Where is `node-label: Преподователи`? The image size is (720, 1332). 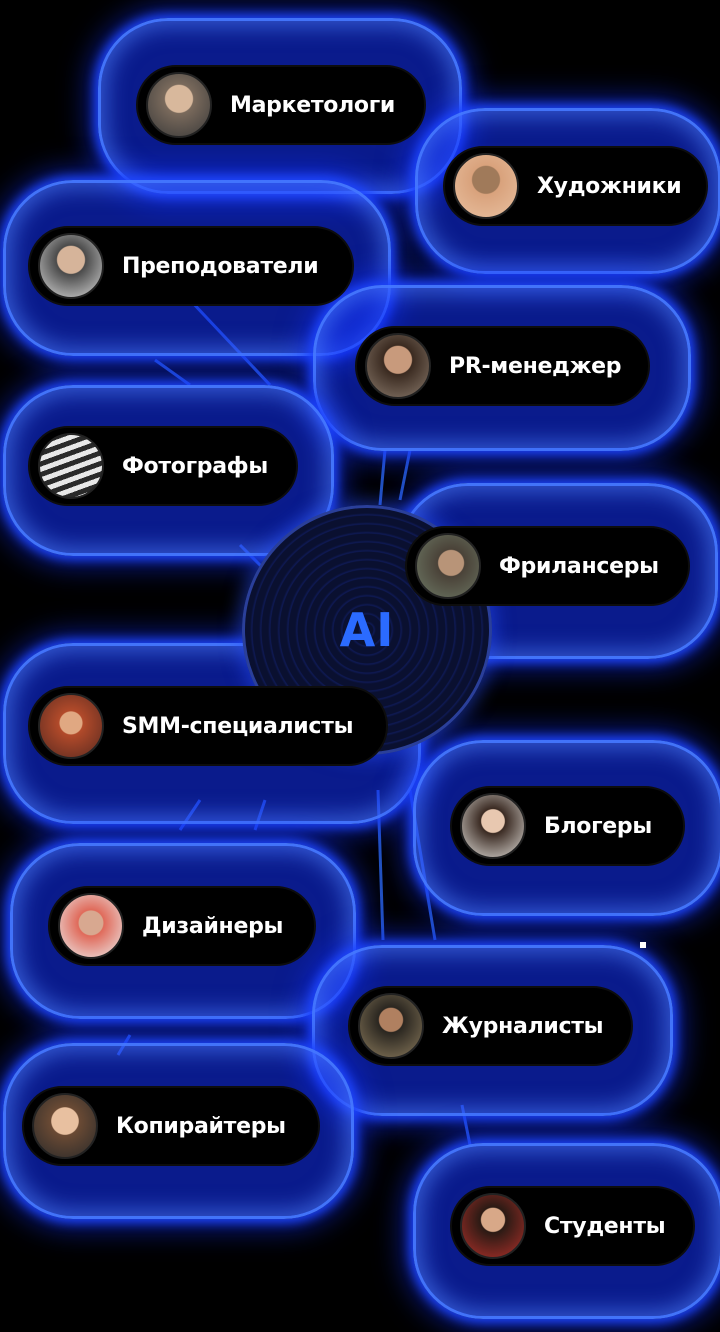
node-label: Преподователи is located at coordinates (220, 266).